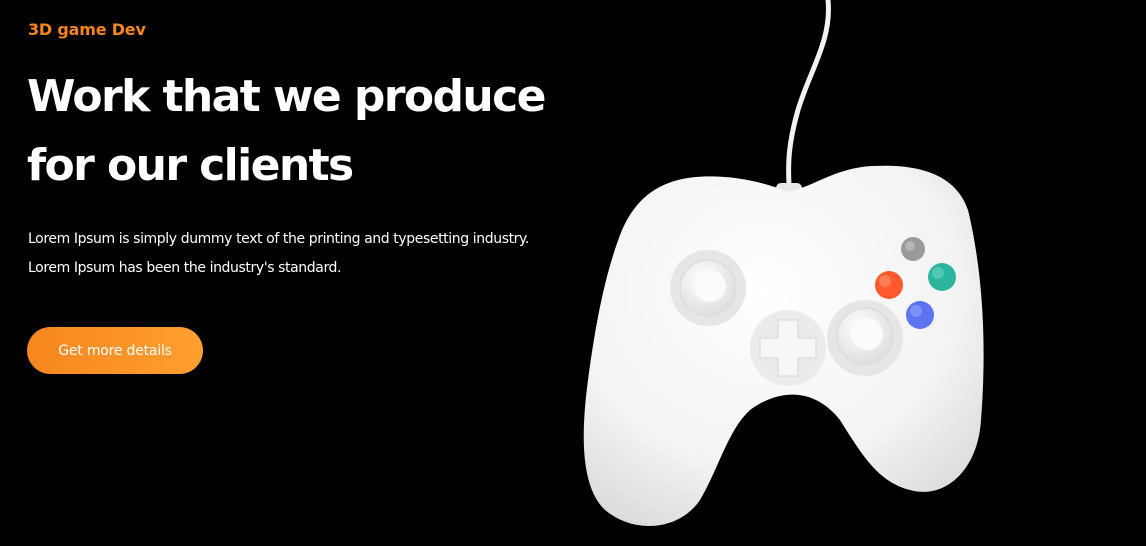  Describe the element at coordinates (286, 131) in the screenshot. I see `hero-headline: Work that we produce for our clients` at that location.